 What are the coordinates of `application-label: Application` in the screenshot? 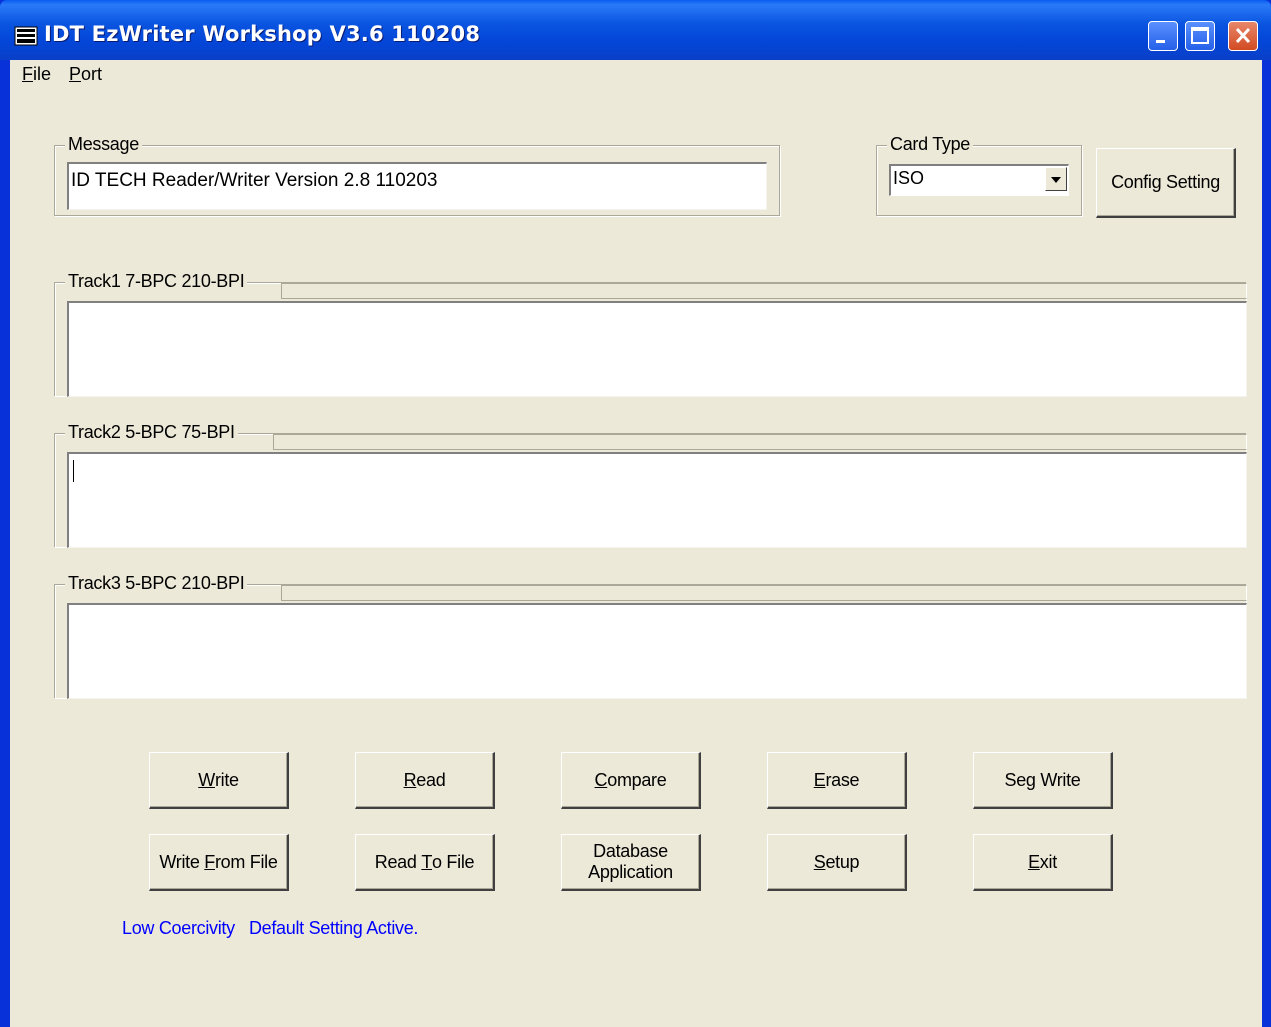 It's located at (630, 872).